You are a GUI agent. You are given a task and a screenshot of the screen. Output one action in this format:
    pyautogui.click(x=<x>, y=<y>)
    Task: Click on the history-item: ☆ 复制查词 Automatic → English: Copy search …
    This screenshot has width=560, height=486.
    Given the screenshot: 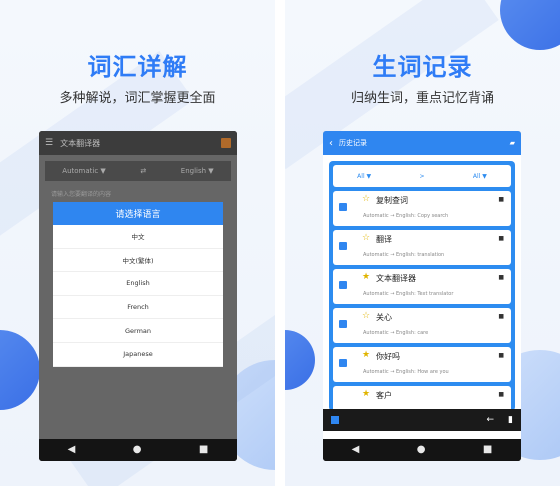 What is the action you would take?
    pyautogui.click(x=422, y=208)
    